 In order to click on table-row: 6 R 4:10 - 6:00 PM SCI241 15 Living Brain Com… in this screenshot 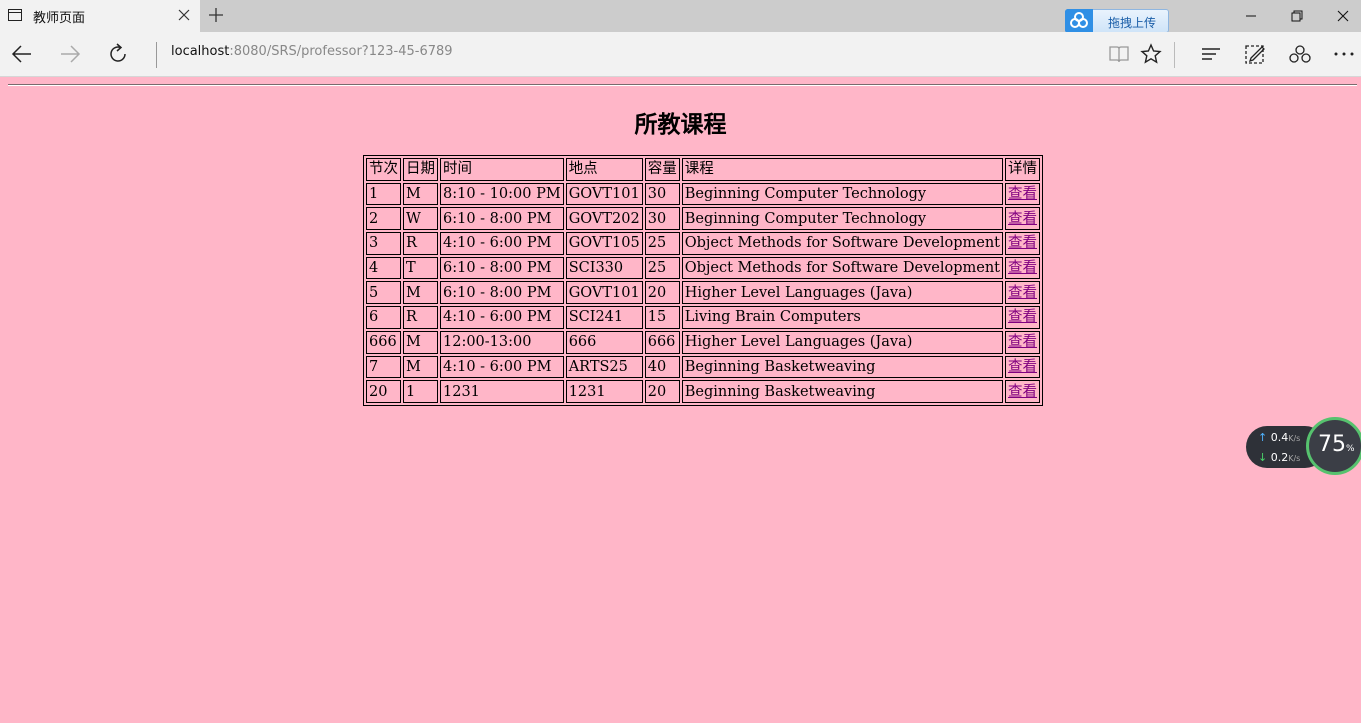, I will do `click(703, 317)`.